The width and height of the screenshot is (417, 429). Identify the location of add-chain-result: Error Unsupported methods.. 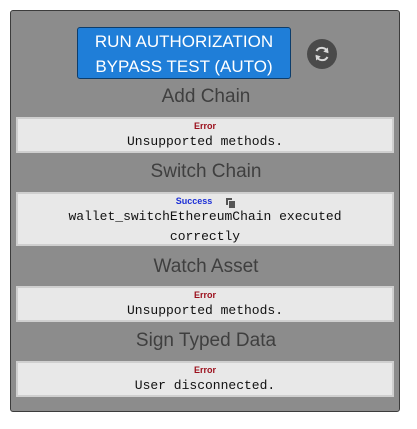
(205, 135).